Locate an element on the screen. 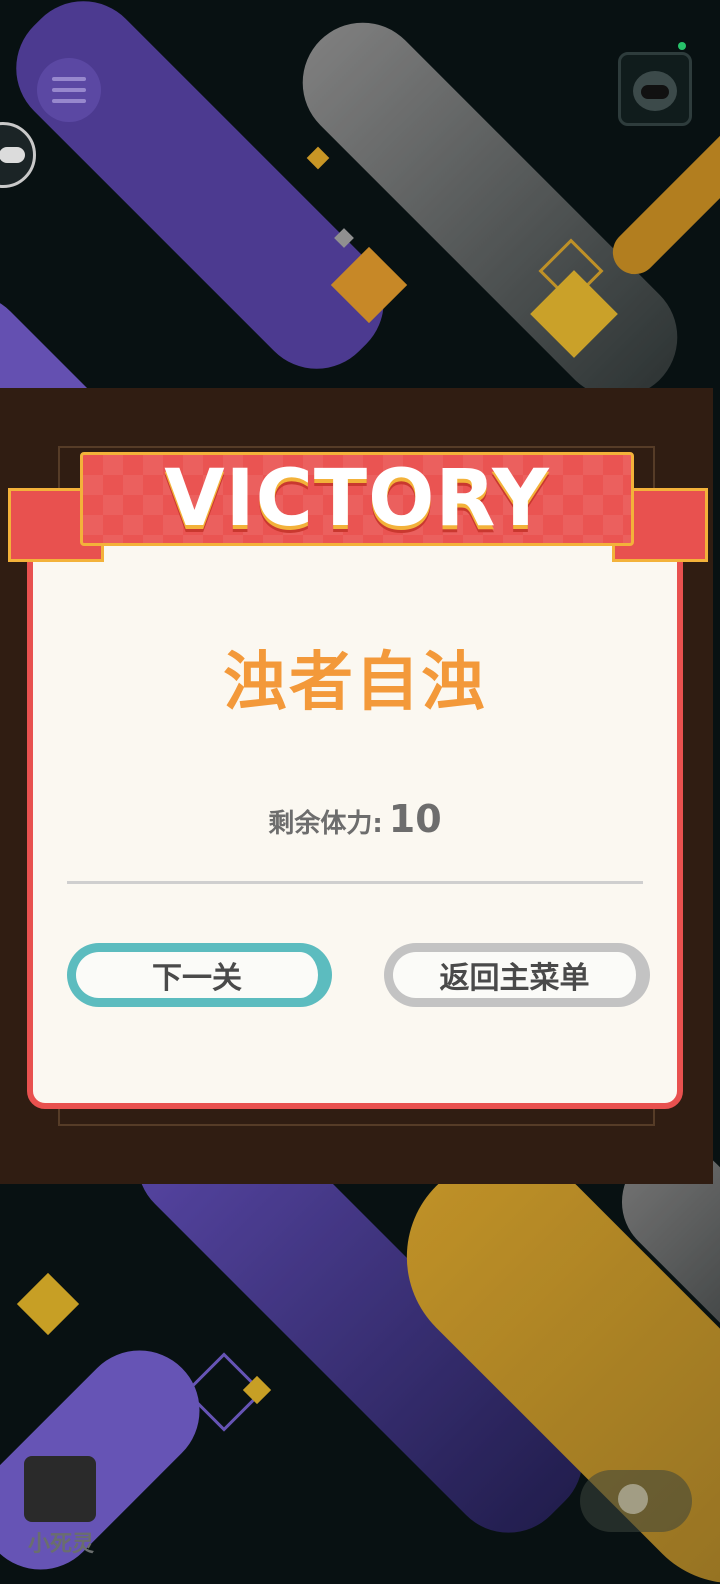 Image resolution: width=720 pixels, height=1584 pixels. hint-button is located at coordinates (636, 1501).